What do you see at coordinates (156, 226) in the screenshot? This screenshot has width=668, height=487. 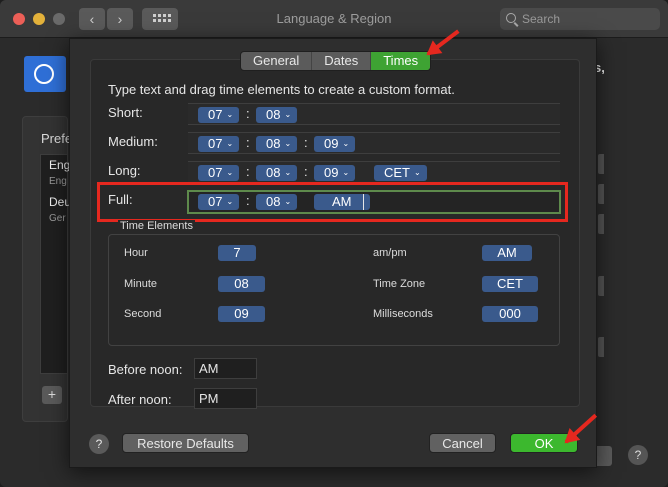 I see `time-elements-title: Time Elements` at bounding box center [156, 226].